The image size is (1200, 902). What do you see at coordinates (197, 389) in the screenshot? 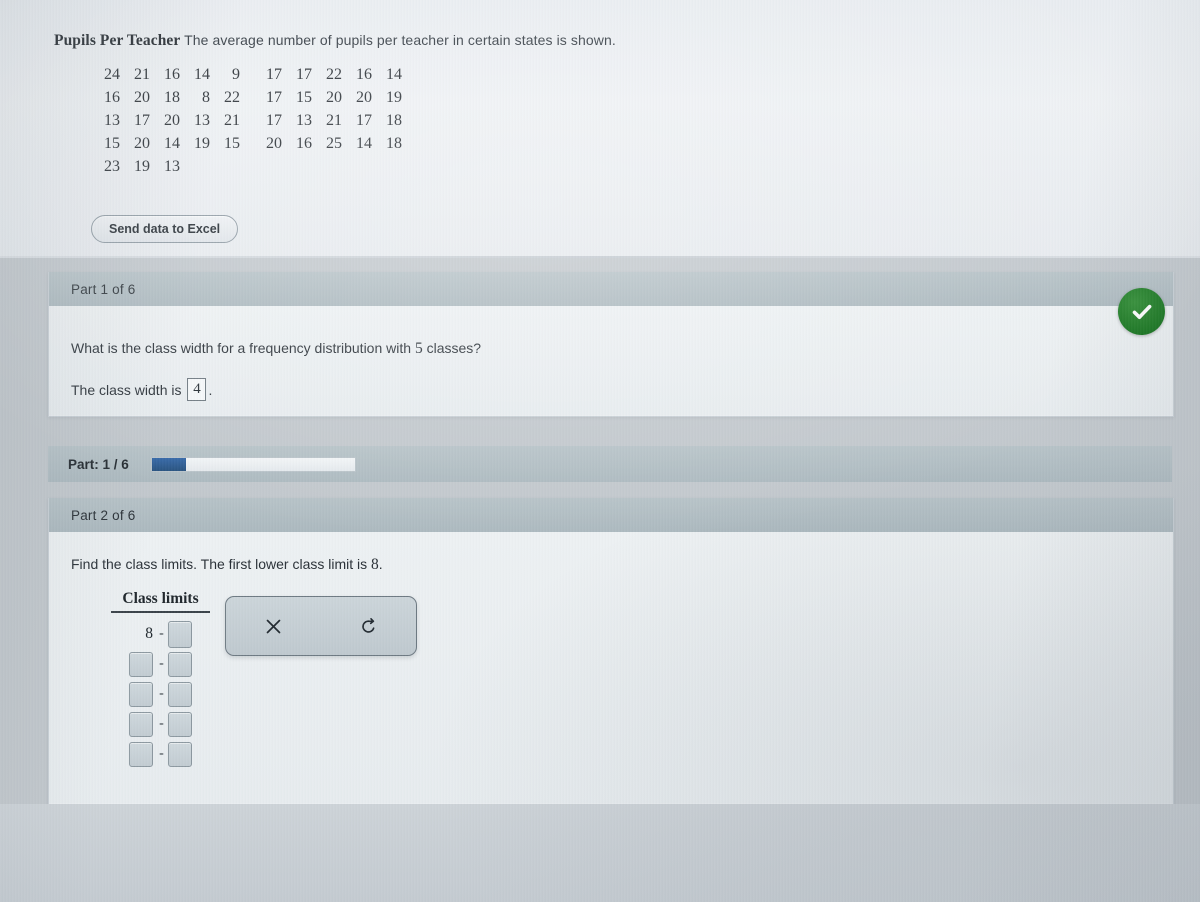
I see `class-width-input: 4` at bounding box center [197, 389].